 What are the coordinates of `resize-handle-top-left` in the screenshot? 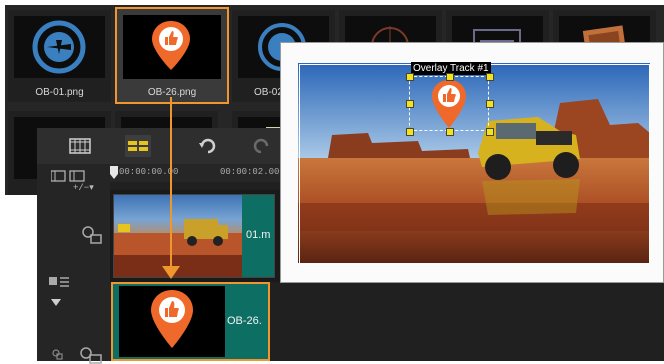 It's located at (410, 77).